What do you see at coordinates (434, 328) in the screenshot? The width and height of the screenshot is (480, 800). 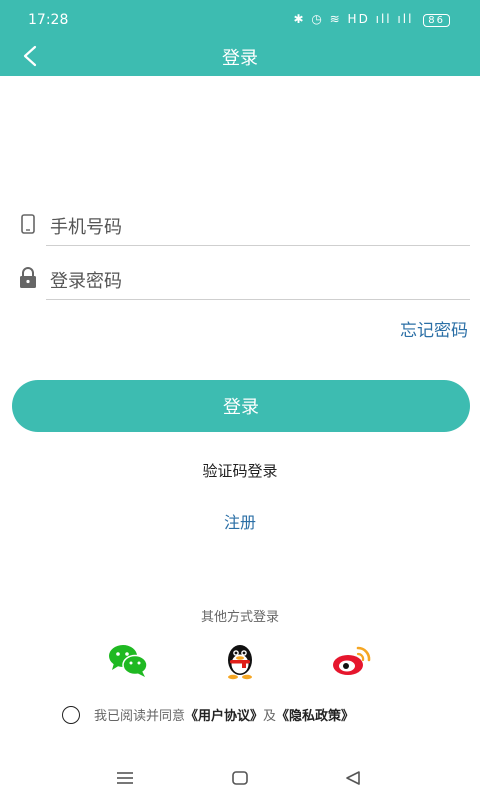 I see `forgot-password-link: 忘记密码` at bounding box center [434, 328].